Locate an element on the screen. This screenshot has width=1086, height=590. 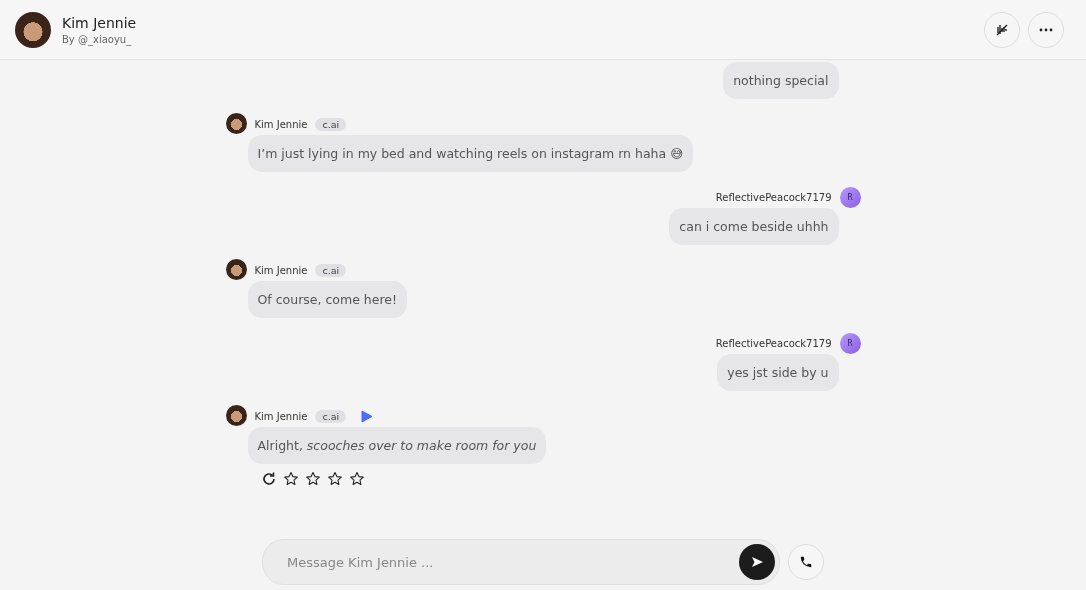
more-icon is located at coordinates (1046, 29).